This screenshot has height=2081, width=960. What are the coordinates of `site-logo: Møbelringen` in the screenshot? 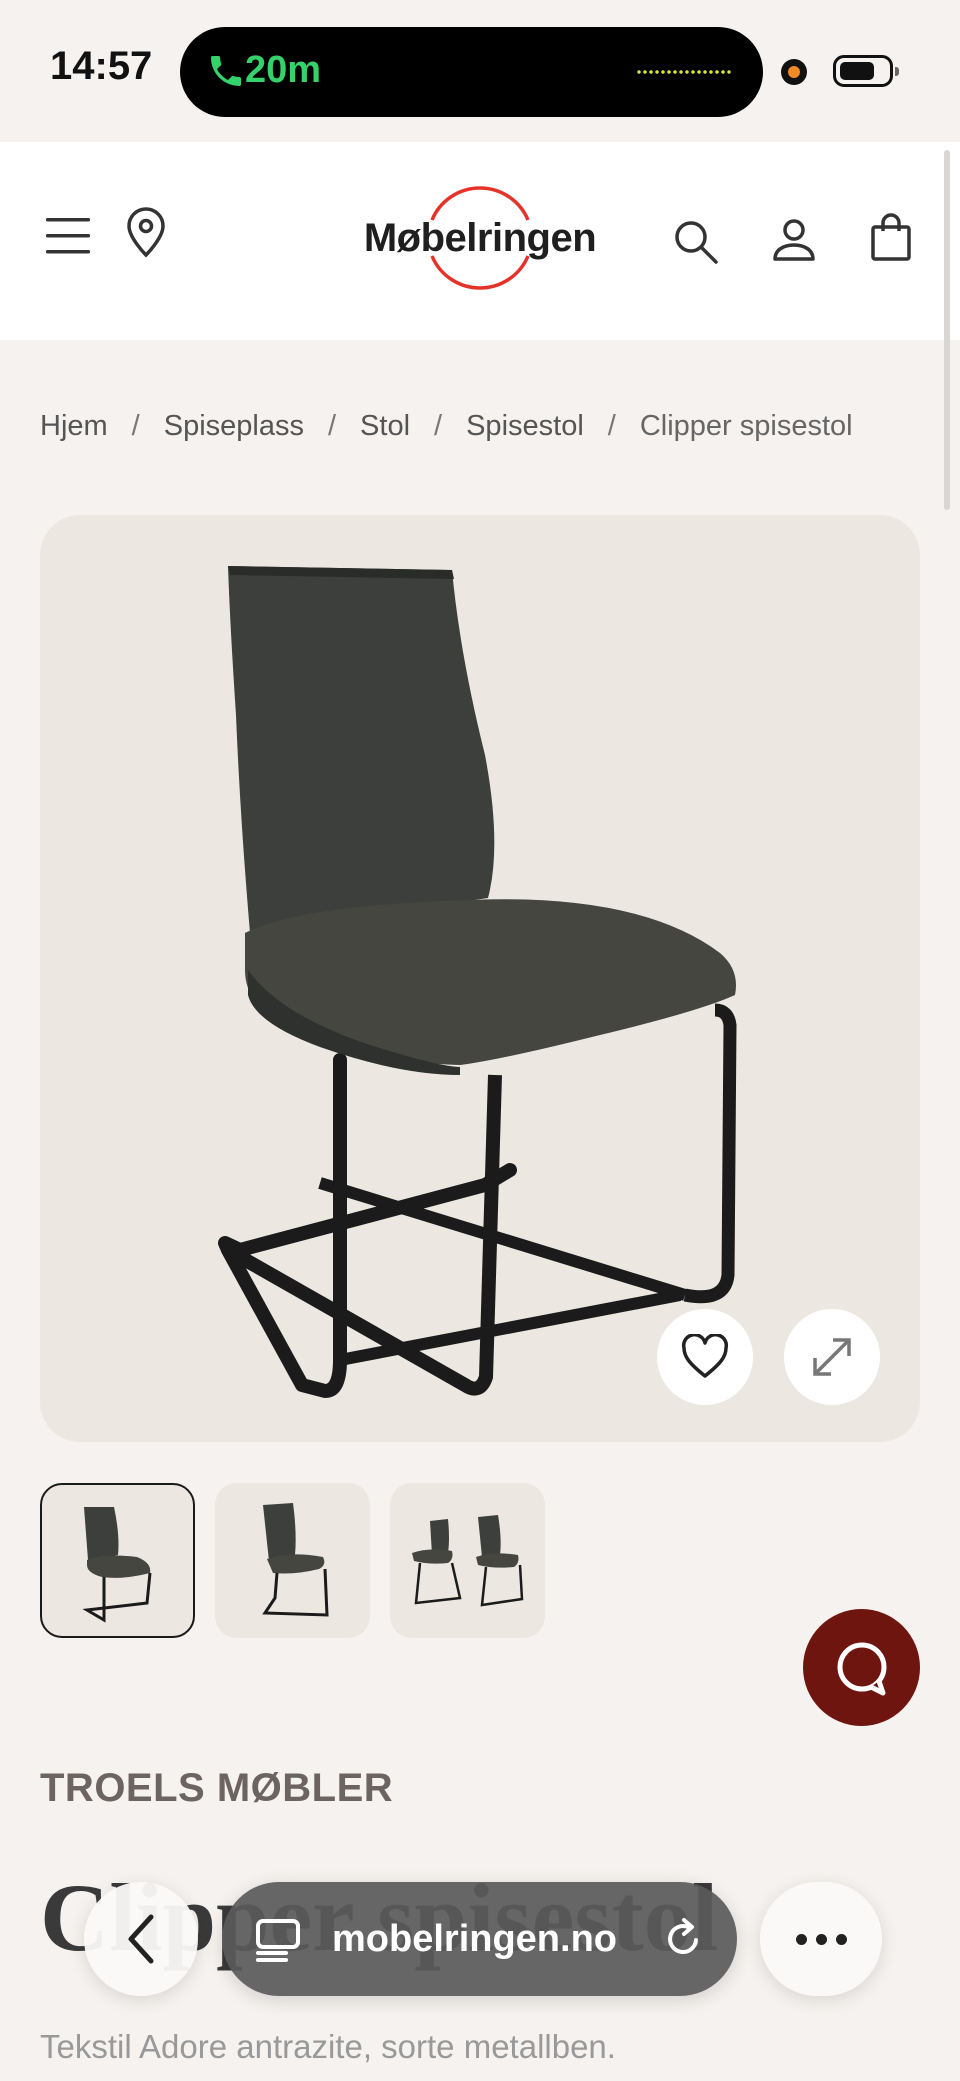 It's located at (480, 240).